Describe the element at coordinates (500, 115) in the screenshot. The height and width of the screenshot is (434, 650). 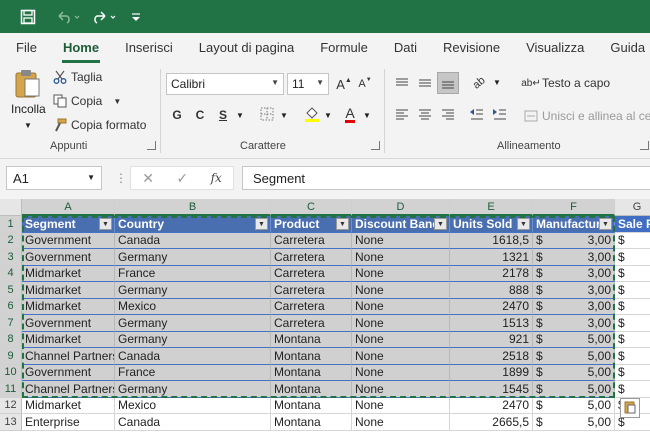
I see `increase-indent-button` at that location.